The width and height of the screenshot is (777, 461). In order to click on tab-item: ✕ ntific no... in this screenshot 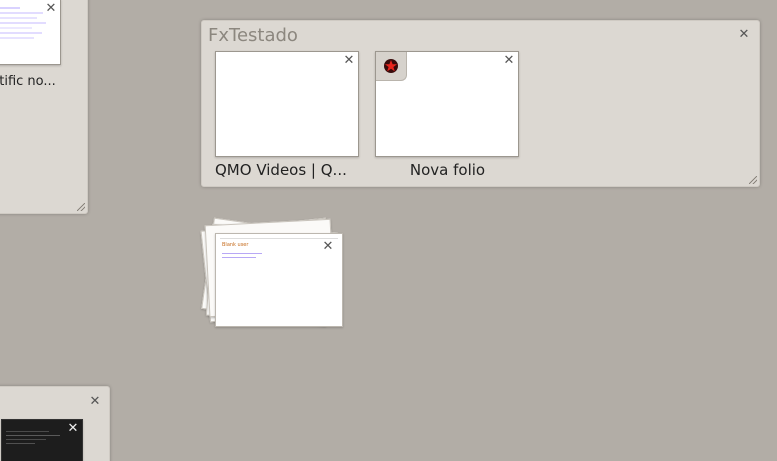, I will do `click(31, 44)`.